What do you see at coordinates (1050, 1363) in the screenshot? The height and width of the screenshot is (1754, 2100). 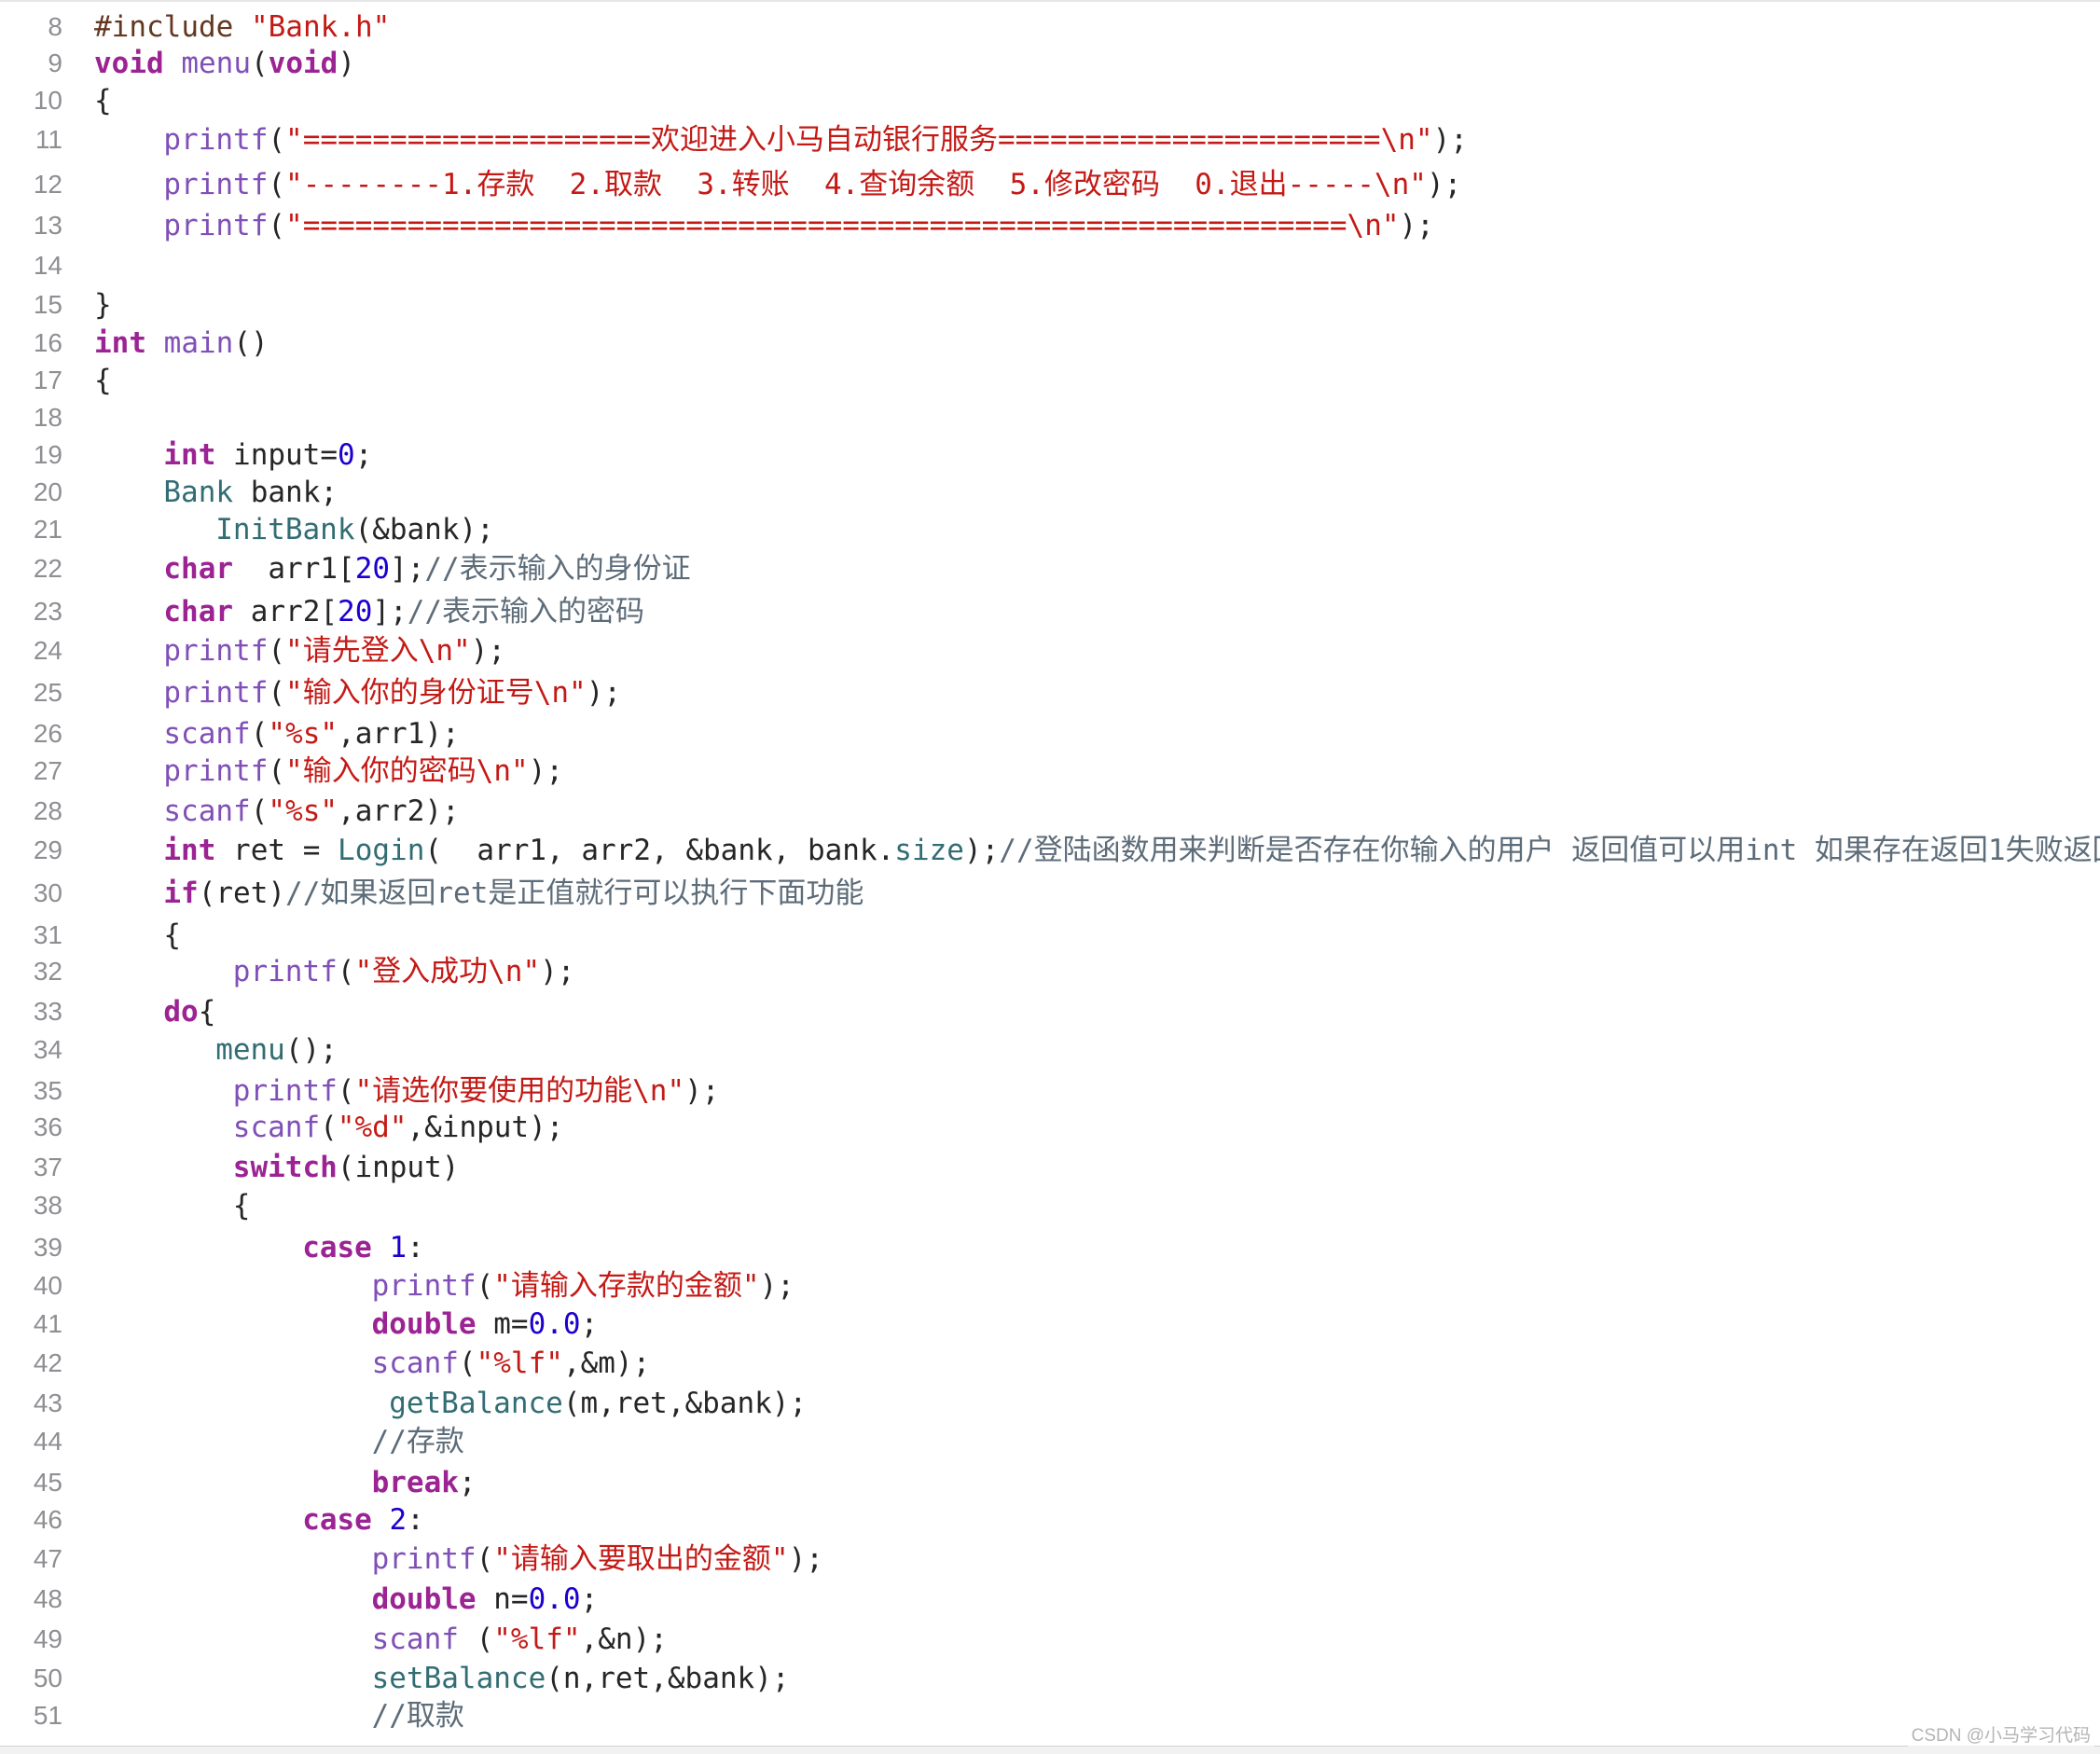 I see `code-line: 42 scanf("%lf",&m);` at bounding box center [1050, 1363].